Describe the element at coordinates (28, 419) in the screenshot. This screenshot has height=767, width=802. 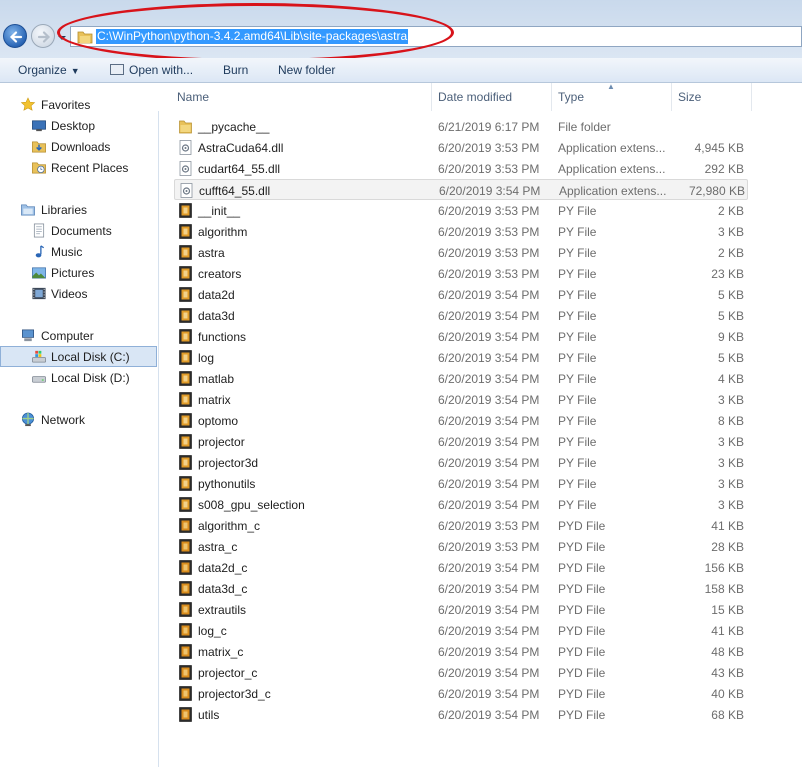
I see `network-icon` at that location.